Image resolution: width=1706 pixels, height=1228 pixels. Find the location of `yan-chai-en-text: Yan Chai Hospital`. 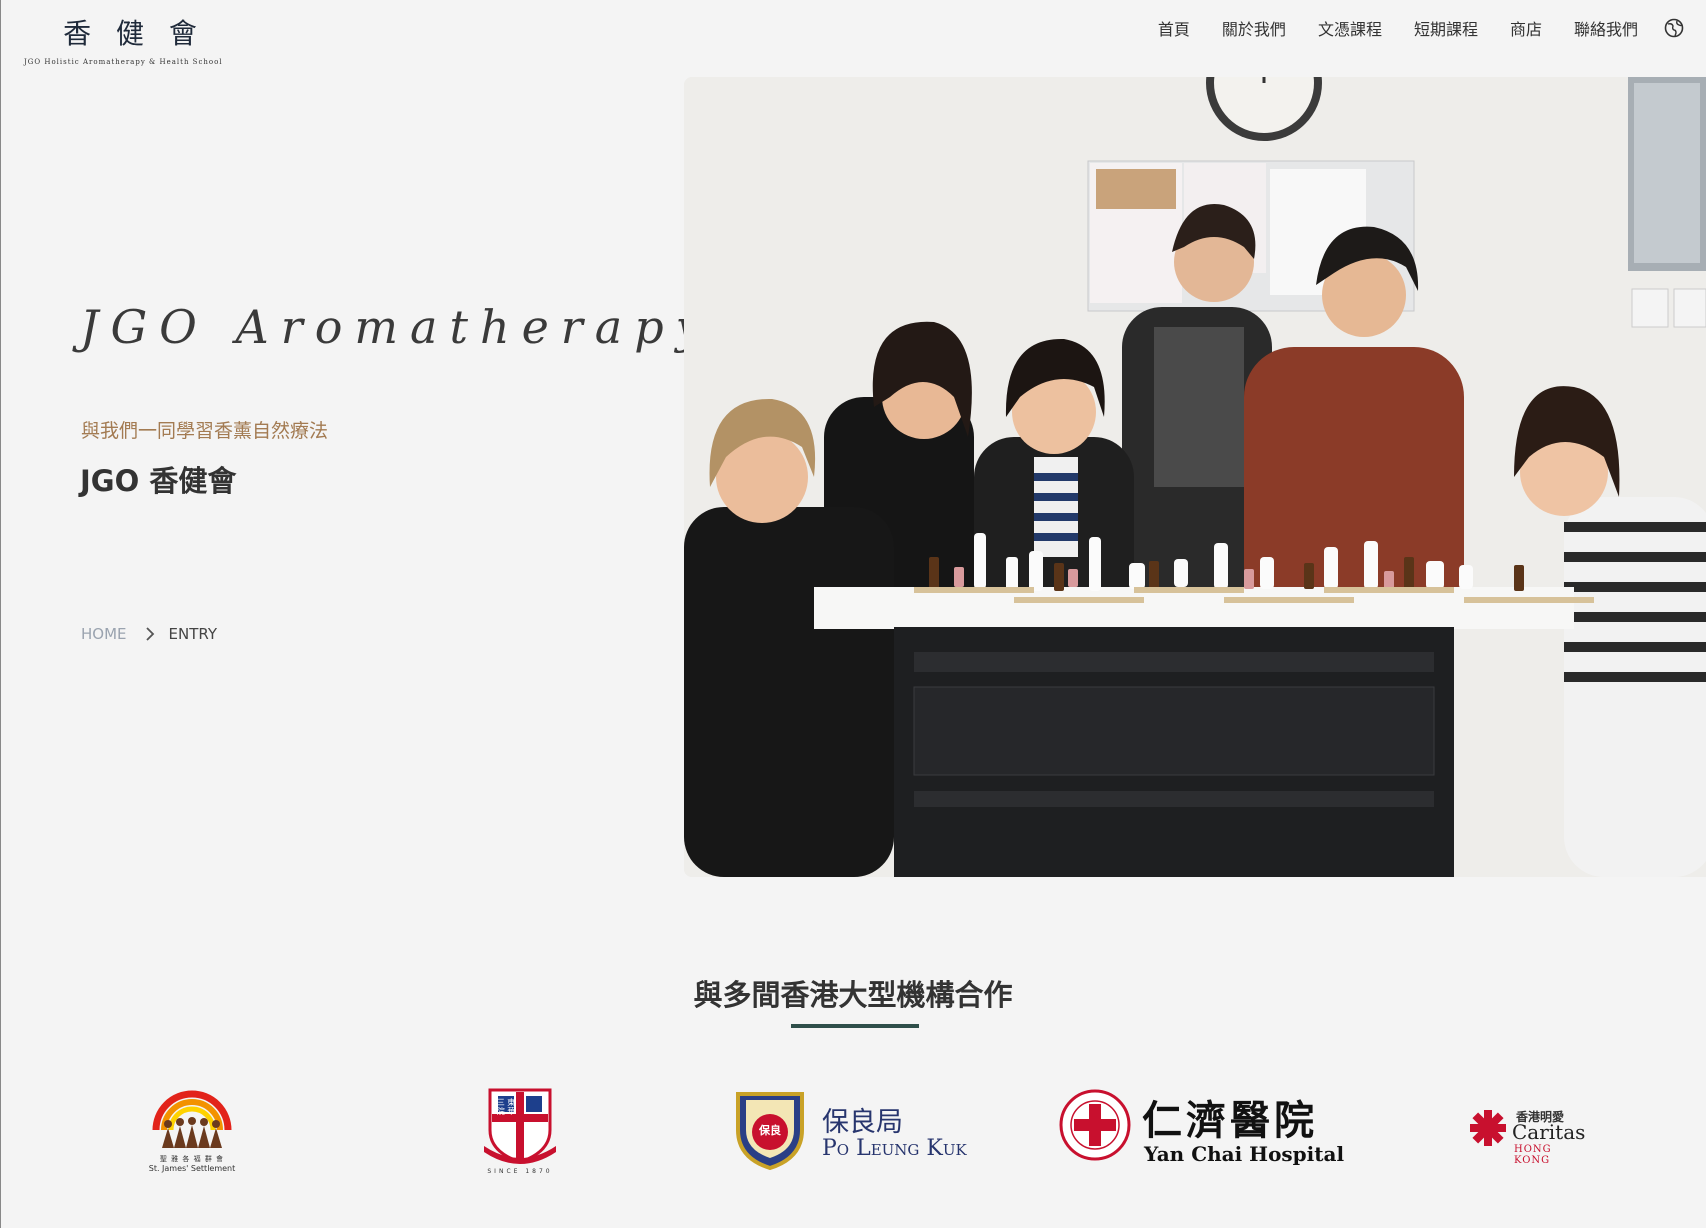

yan-chai-en-text: Yan Chai Hospital is located at coordinates (1244, 1154).